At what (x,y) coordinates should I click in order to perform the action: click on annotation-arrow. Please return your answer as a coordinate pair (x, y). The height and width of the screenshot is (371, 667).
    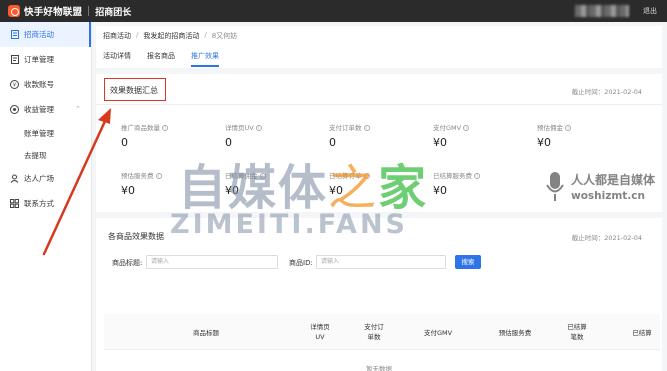
    Looking at the image, I should click on (76, 182).